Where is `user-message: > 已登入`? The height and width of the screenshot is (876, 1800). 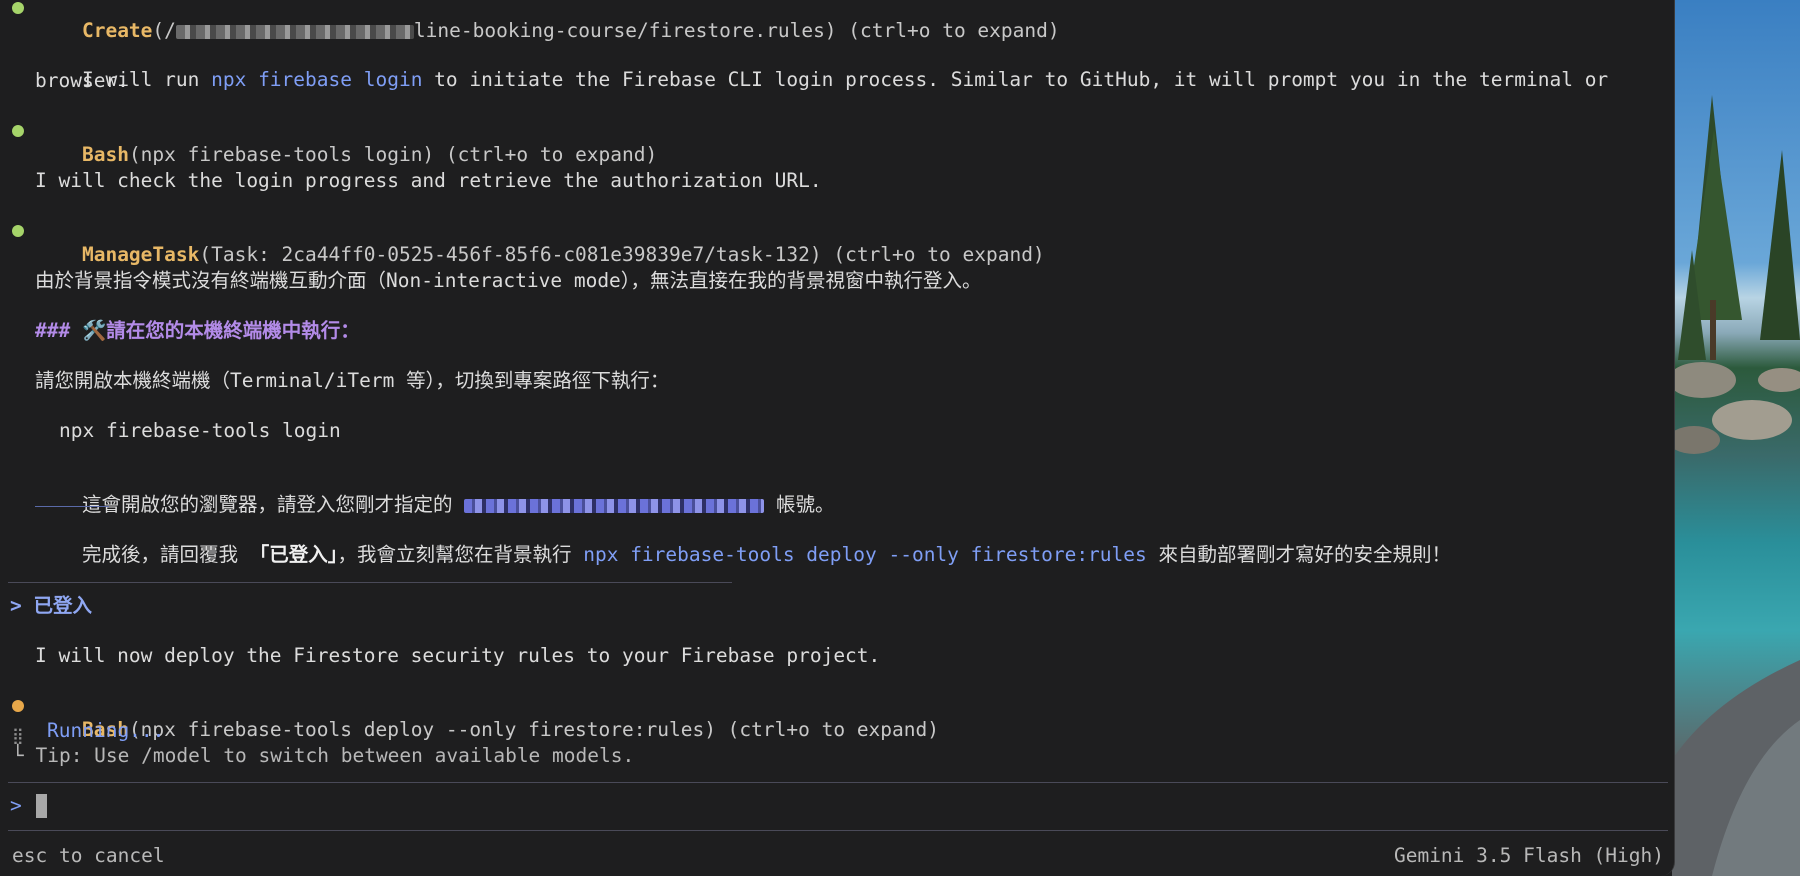
user-message: > 已登入 is located at coordinates (51, 605).